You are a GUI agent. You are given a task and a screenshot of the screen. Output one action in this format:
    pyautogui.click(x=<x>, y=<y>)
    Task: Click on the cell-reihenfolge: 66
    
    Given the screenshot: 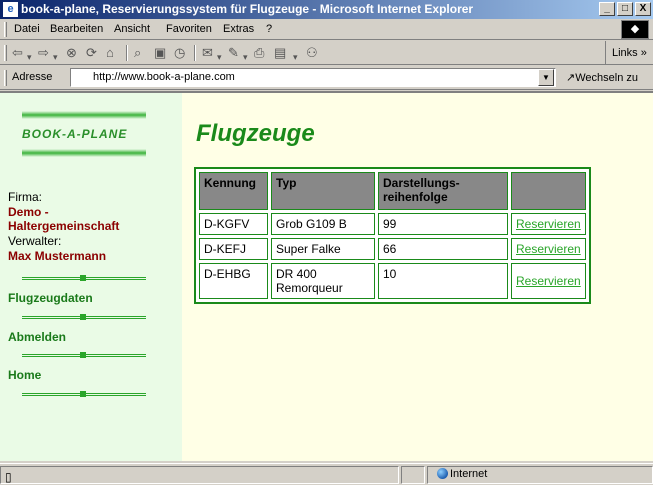 What is the action you would take?
    pyautogui.click(x=443, y=249)
    